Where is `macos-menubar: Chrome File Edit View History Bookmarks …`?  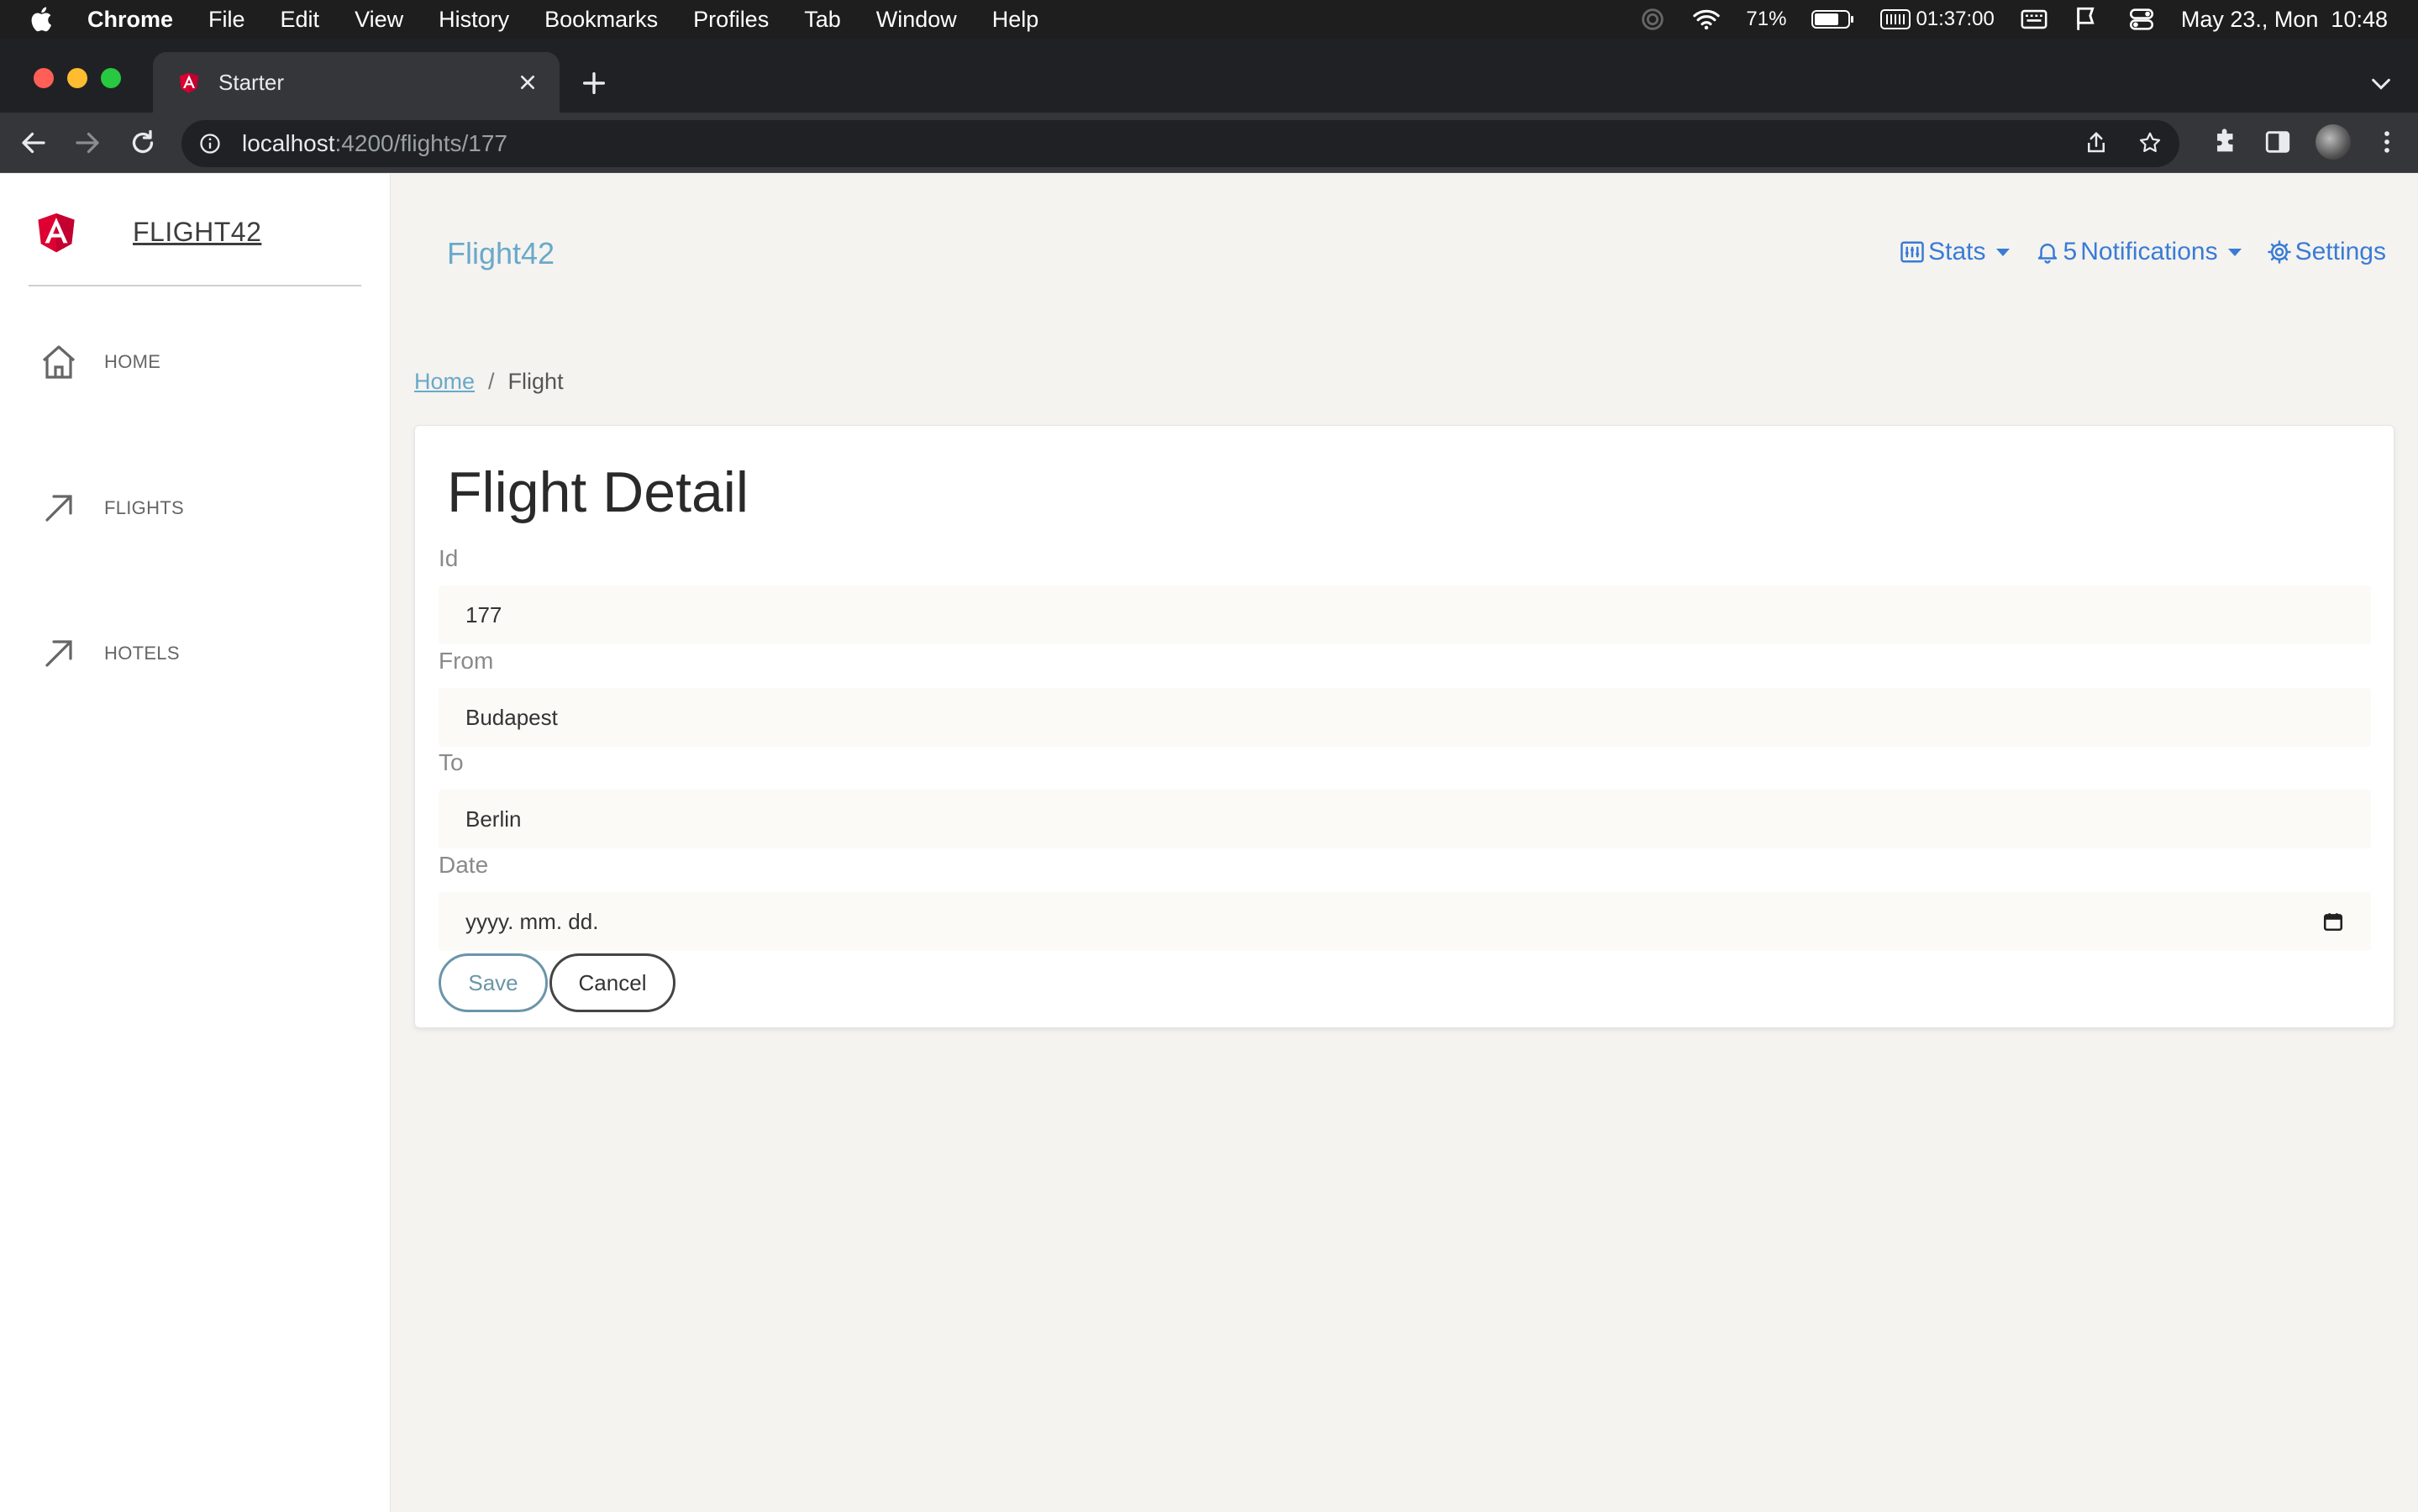
macos-menubar: Chrome File Edit View History Bookmarks … is located at coordinates (1209, 19).